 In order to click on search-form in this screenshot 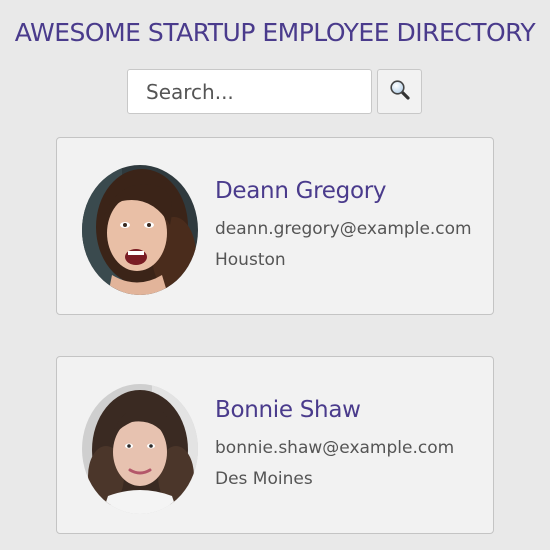, I will do `click(274, 91)`.